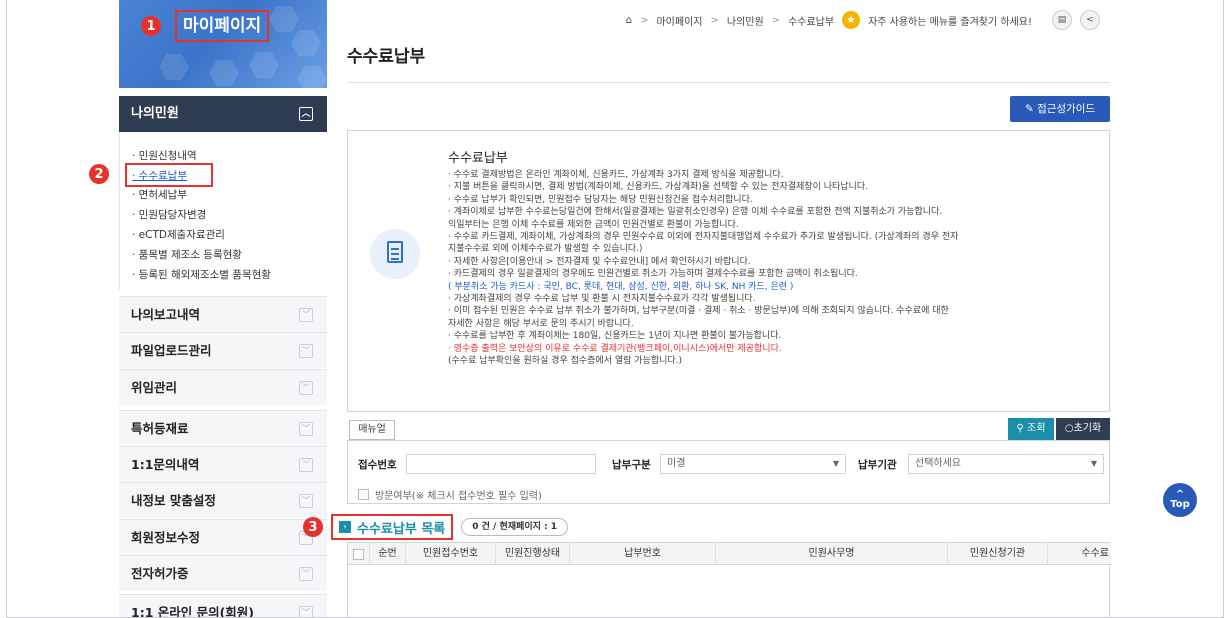 The height and width of the screenshot is (618, 1230). What do you see at coordinates (166, 314) in the screenshot?
I see `menu-label: 나의보고내역` at bounding box center [166, 314].